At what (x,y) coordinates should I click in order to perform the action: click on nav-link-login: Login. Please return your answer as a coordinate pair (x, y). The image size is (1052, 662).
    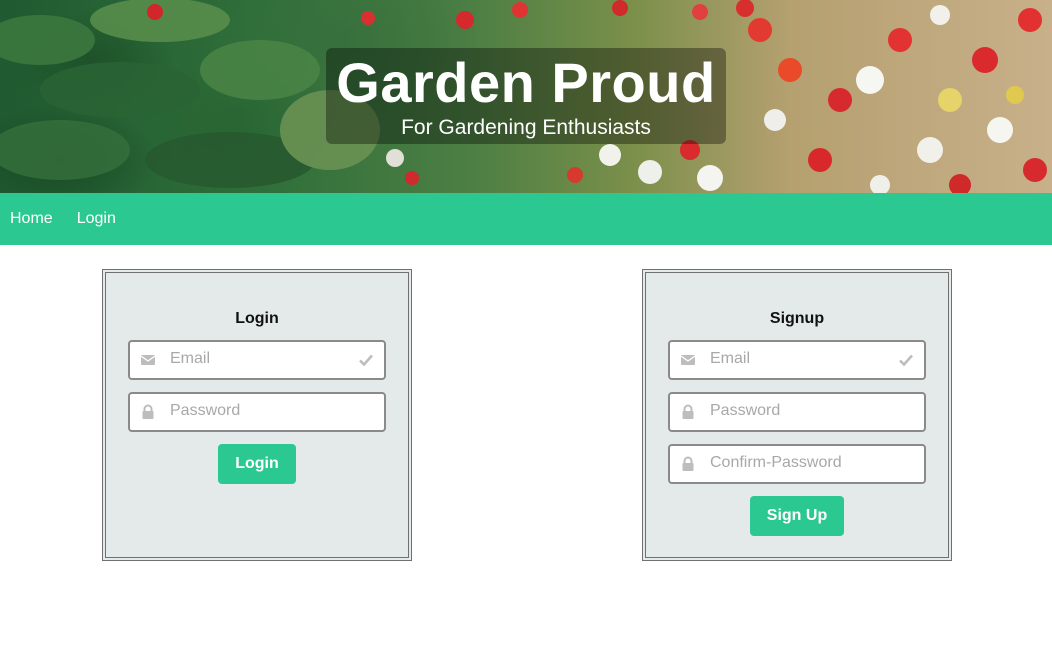
    Looking at the image, I should click on (96, 219).